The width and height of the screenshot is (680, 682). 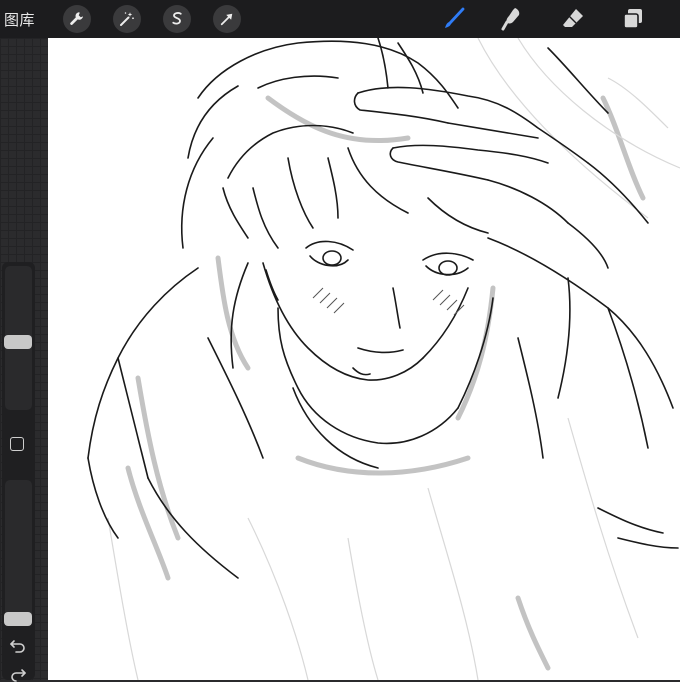 What do you see at coordinates (573, 19) in the screenshot?
I see `eraser-icon` at bounding box center [573, 19].